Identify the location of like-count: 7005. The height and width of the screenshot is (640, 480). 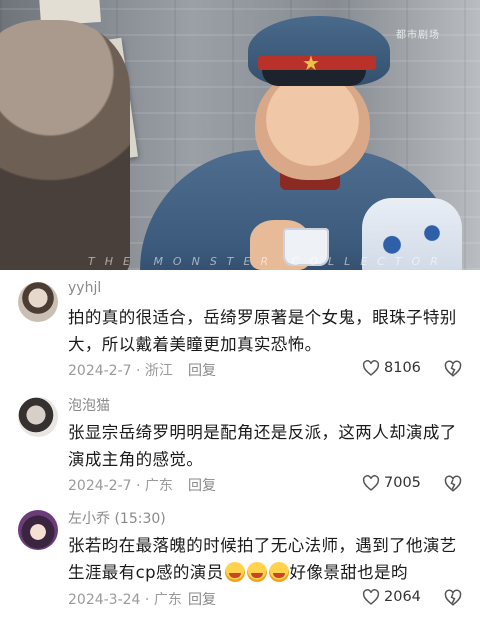
(402, 483).